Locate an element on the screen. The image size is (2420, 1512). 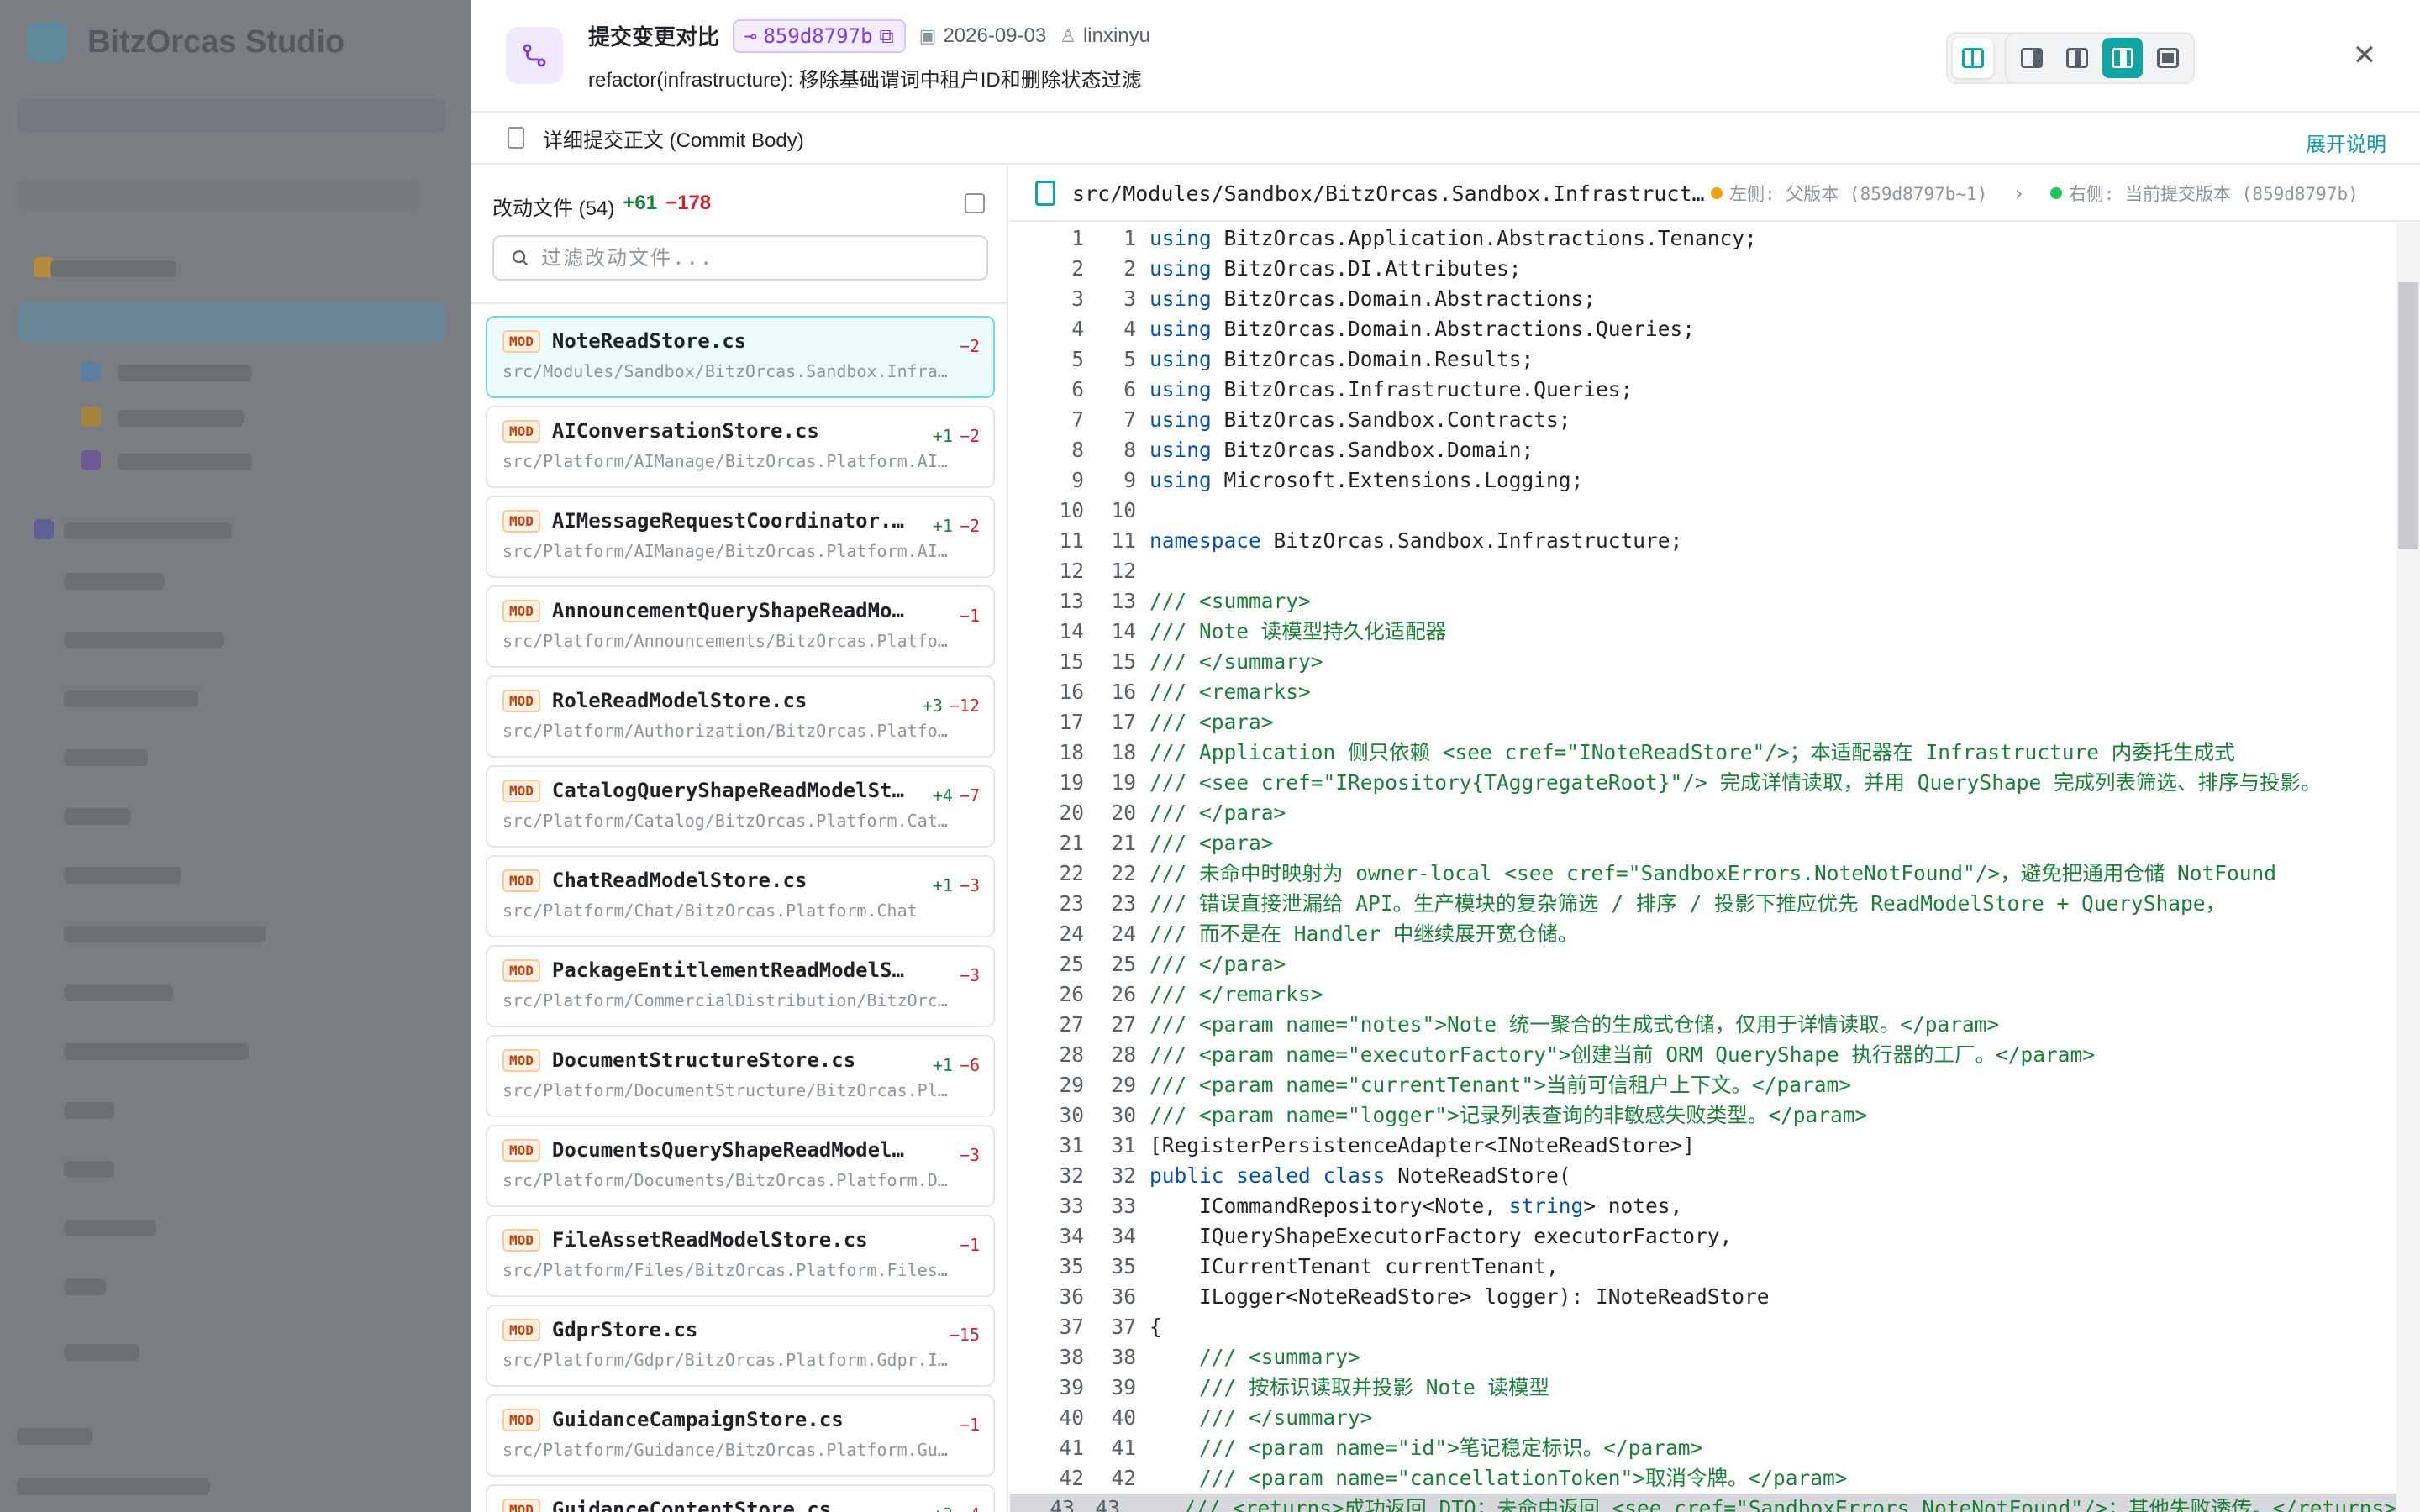
new-line-number: 12 is located at coordinates (1123, 571).